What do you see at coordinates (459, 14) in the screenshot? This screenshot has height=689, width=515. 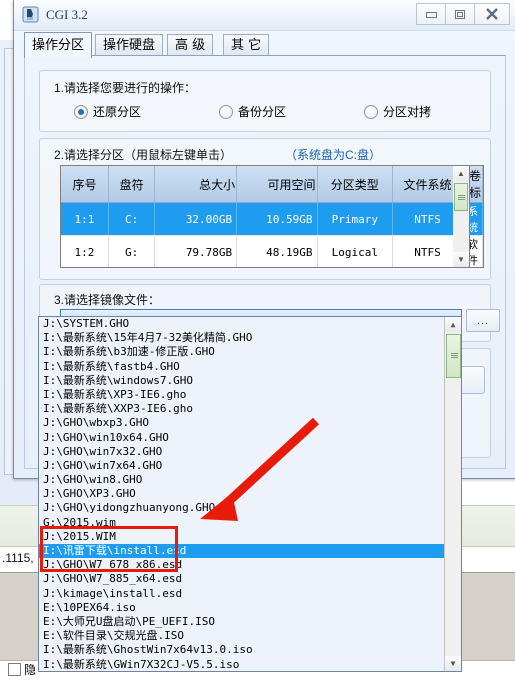 I see `maximize-button` at bounding box center [459, 14].